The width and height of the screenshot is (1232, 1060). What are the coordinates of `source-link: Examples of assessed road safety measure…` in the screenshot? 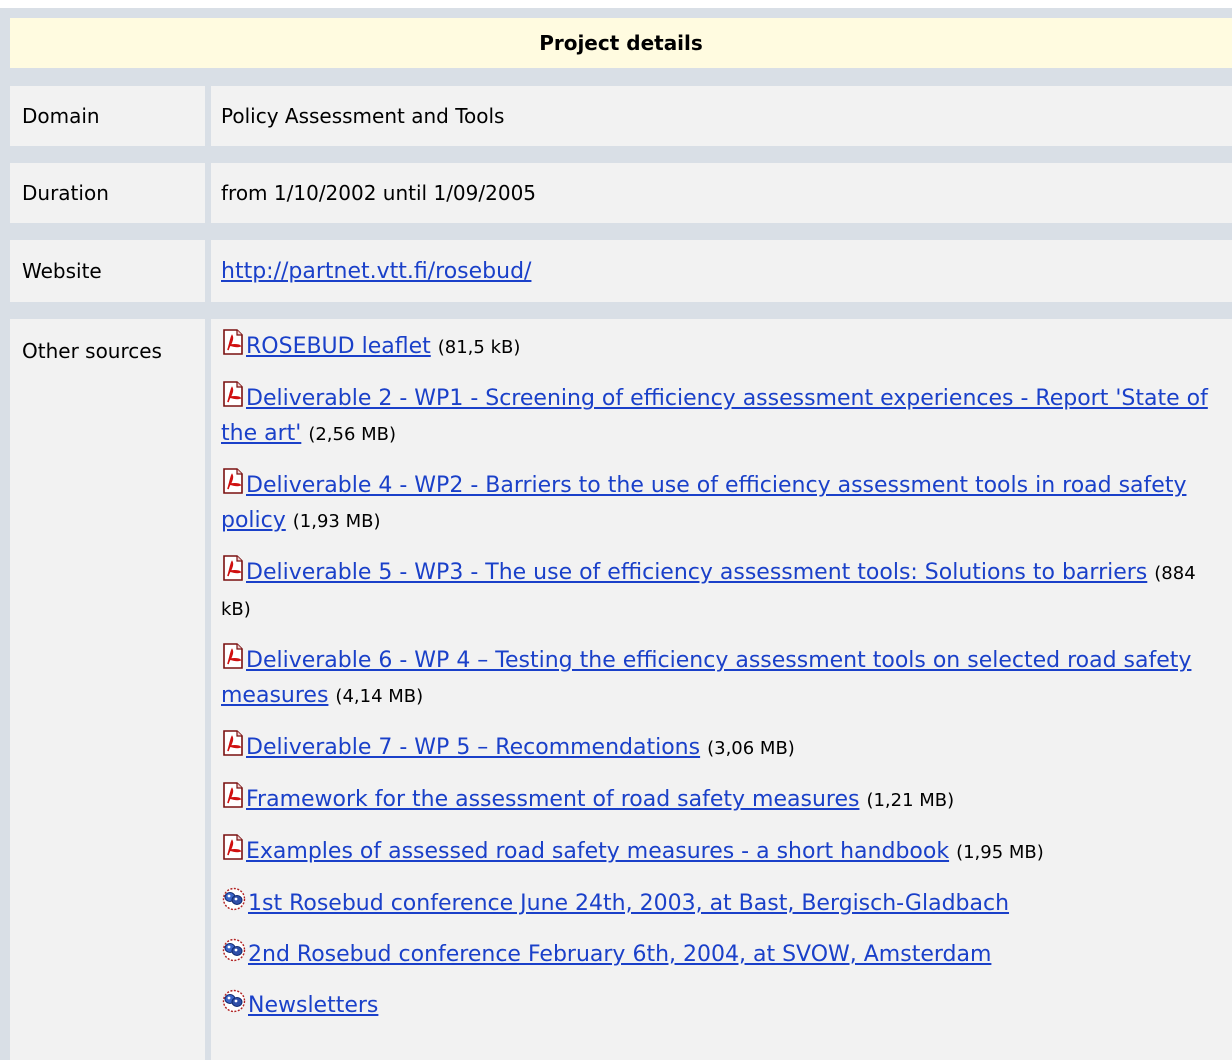 It's located at (597, 851).